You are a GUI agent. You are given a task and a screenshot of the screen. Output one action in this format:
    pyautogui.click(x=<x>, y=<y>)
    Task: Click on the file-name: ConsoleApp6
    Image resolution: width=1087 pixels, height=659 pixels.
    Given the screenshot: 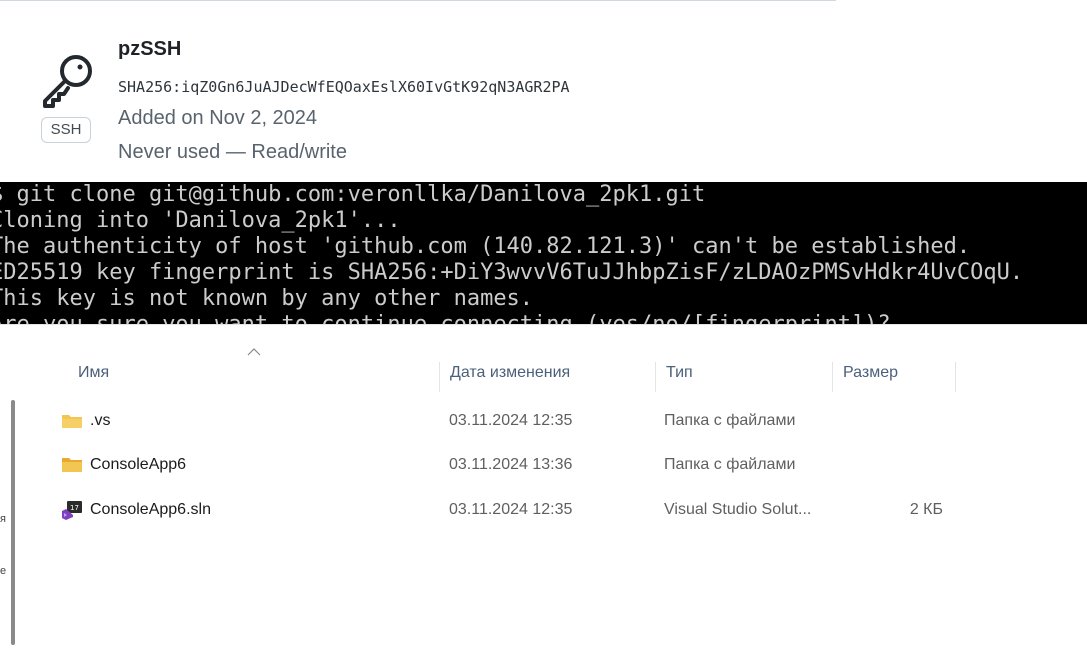 What is the action you would take?
    pyautogui.click(x=138, y=464)
    